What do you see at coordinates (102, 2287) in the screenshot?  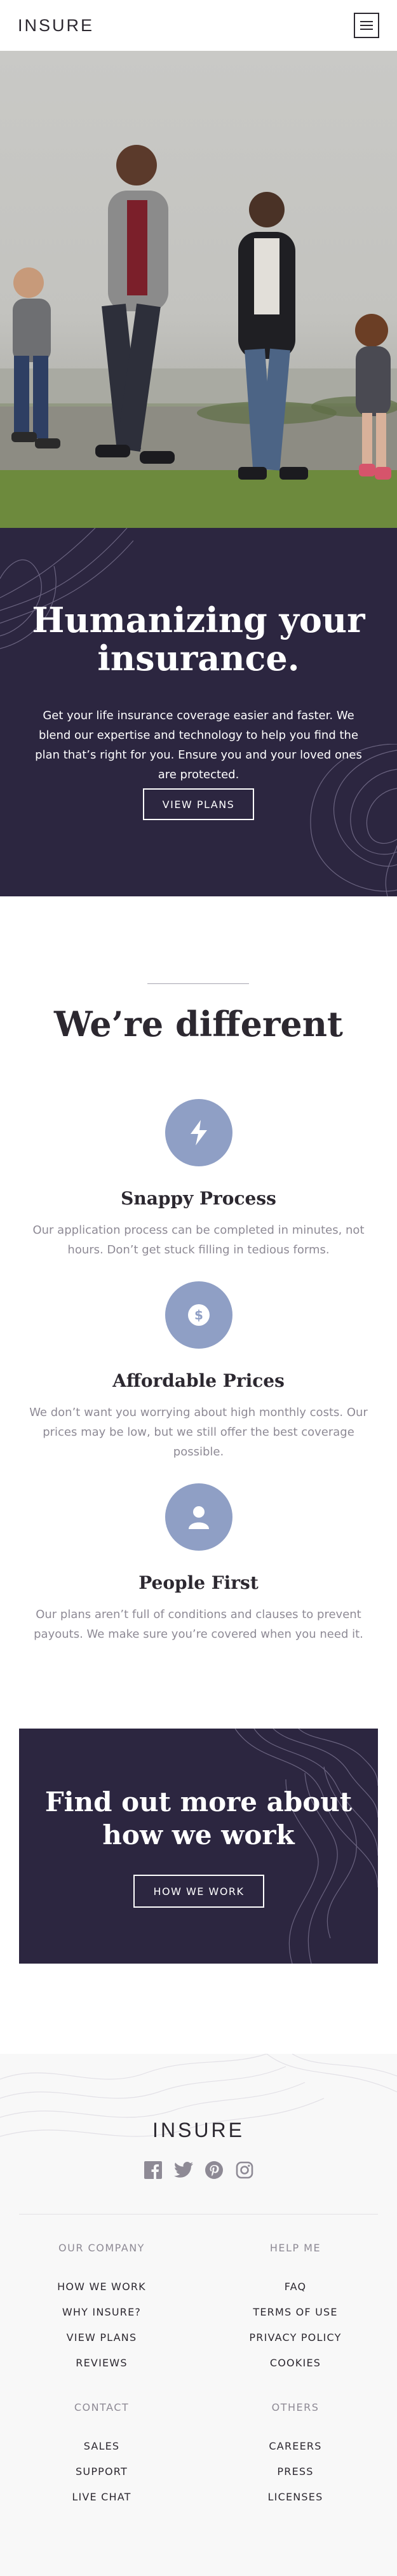 I see `footer-link: HOW WE WORK` at bounding box center [102, 2287].